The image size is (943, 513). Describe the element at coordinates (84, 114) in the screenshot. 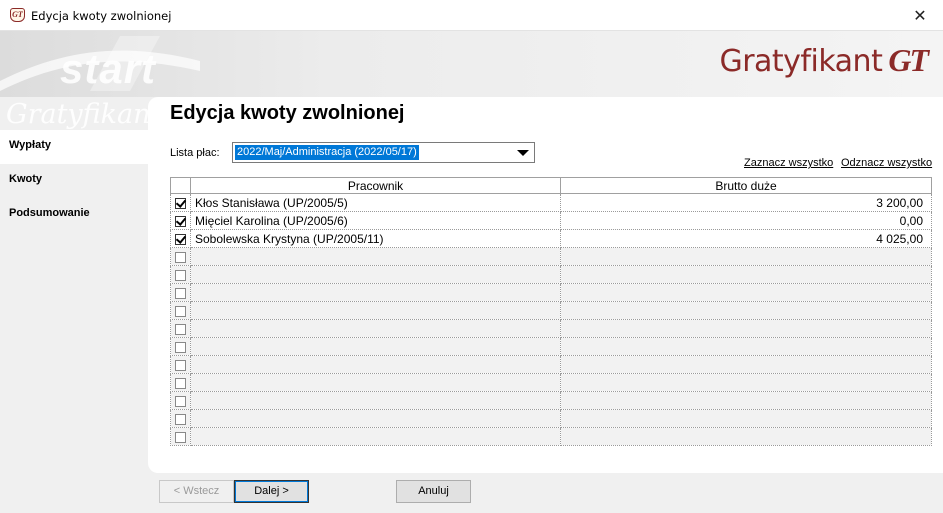

I see `sidebar-watermark: Gratyfikant` at that location.